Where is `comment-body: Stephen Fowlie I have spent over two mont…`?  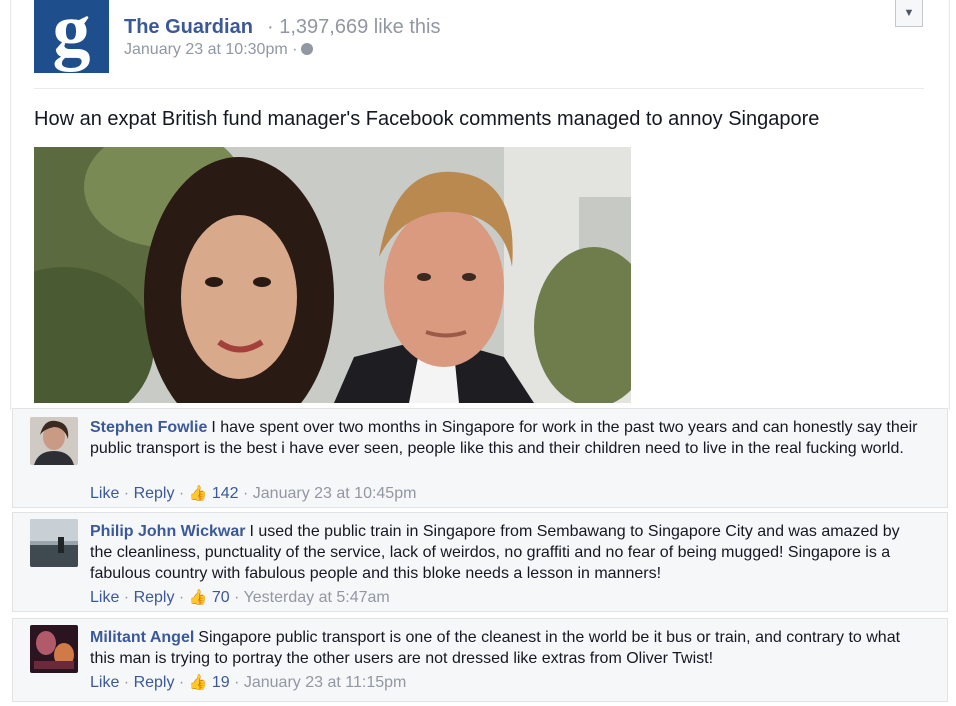
comment-body: Stephen Fowlie I have spent over two mont… is located at coordinates (505, 438).